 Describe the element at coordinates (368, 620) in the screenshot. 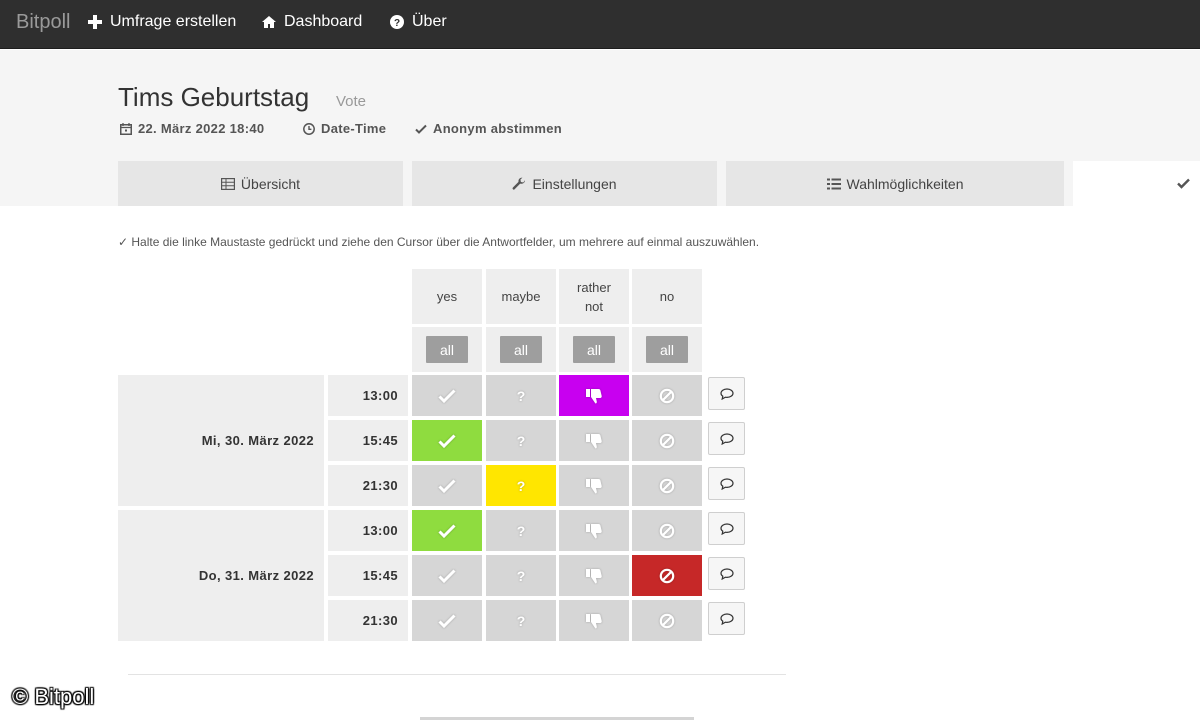

I see `time-label: 21:30` at that location.